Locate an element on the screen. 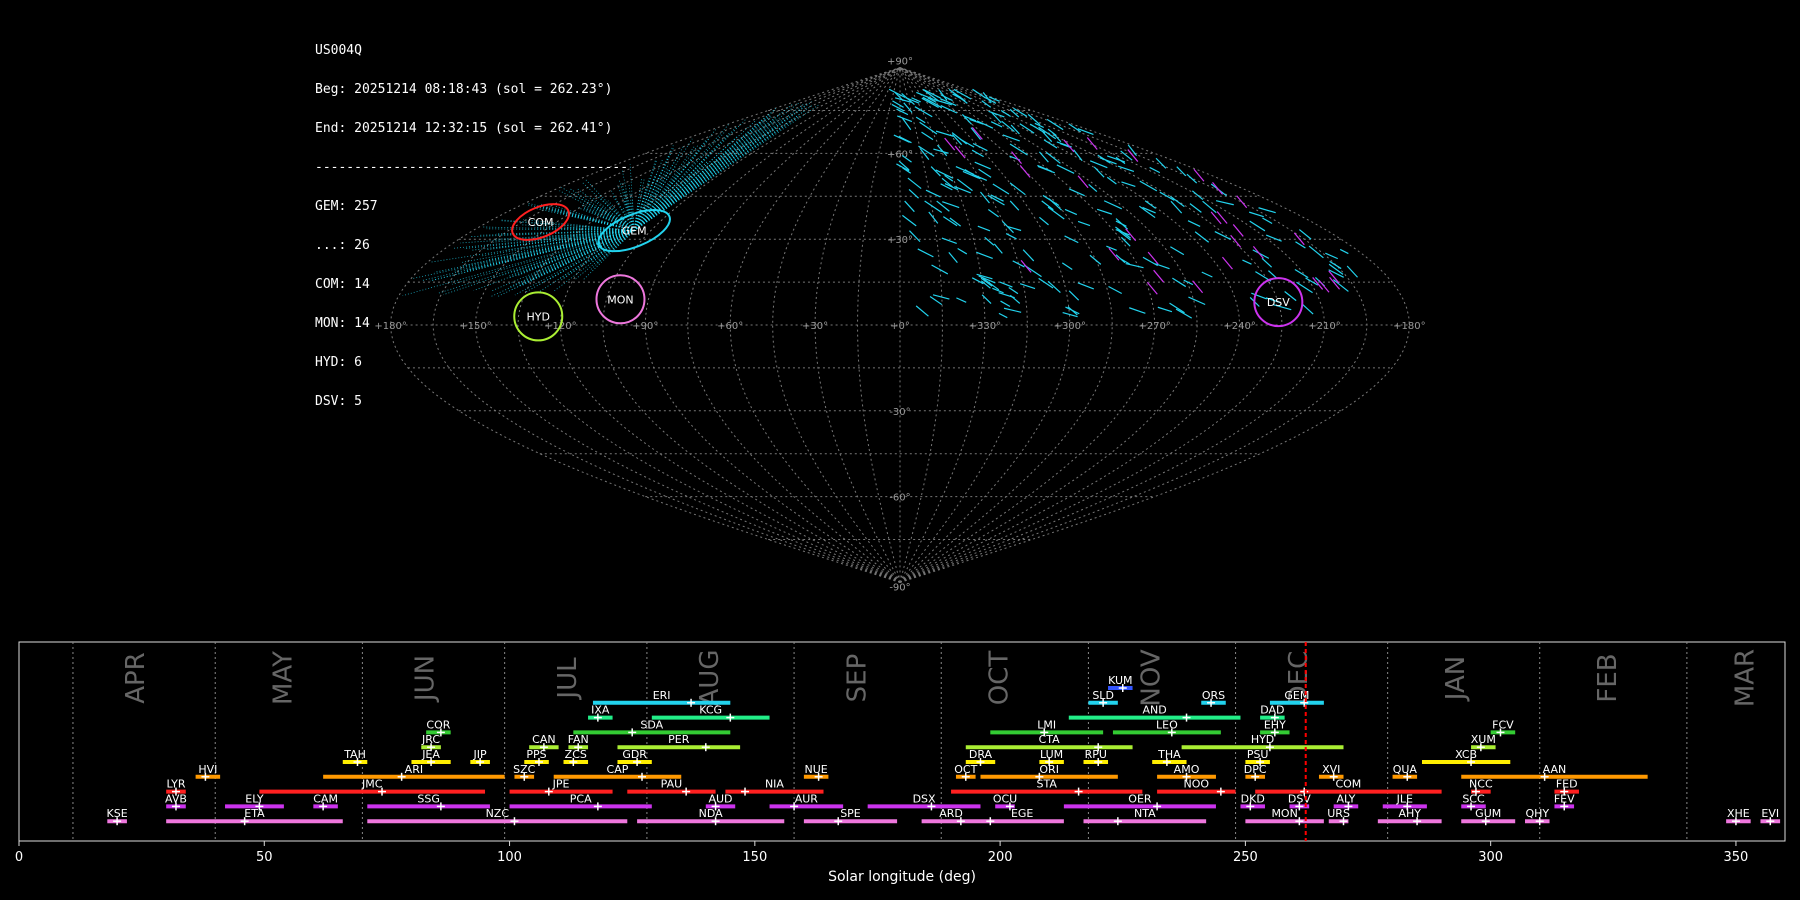  lon-tick-label: +240° is located at coordinates (1239, 326).